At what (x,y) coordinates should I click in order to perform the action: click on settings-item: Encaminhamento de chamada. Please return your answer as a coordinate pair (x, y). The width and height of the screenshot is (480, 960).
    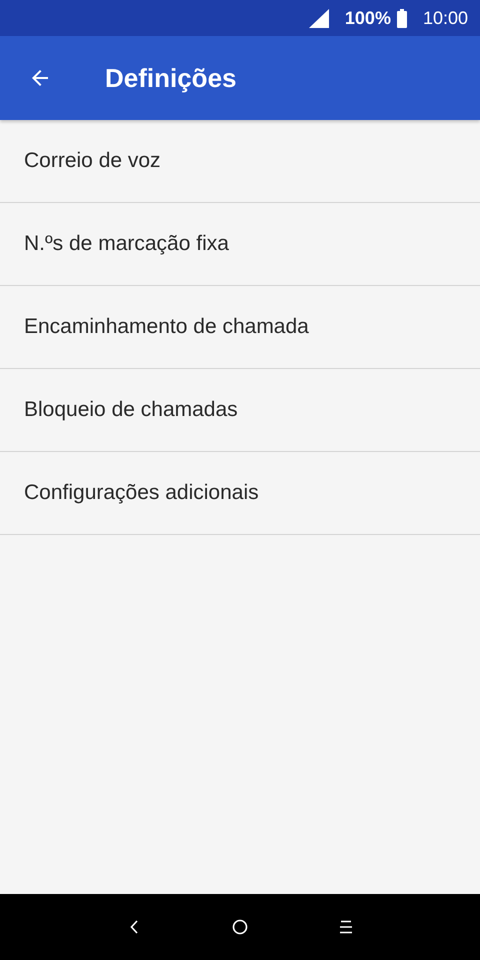
    Looking at the image, I should click on (240, 327).